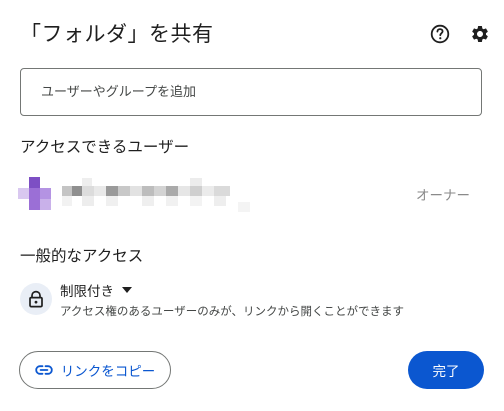 Image resolution: width=504 pixels, height=411 pixels. I want to click on redacted-user-info, so click(162, 195).